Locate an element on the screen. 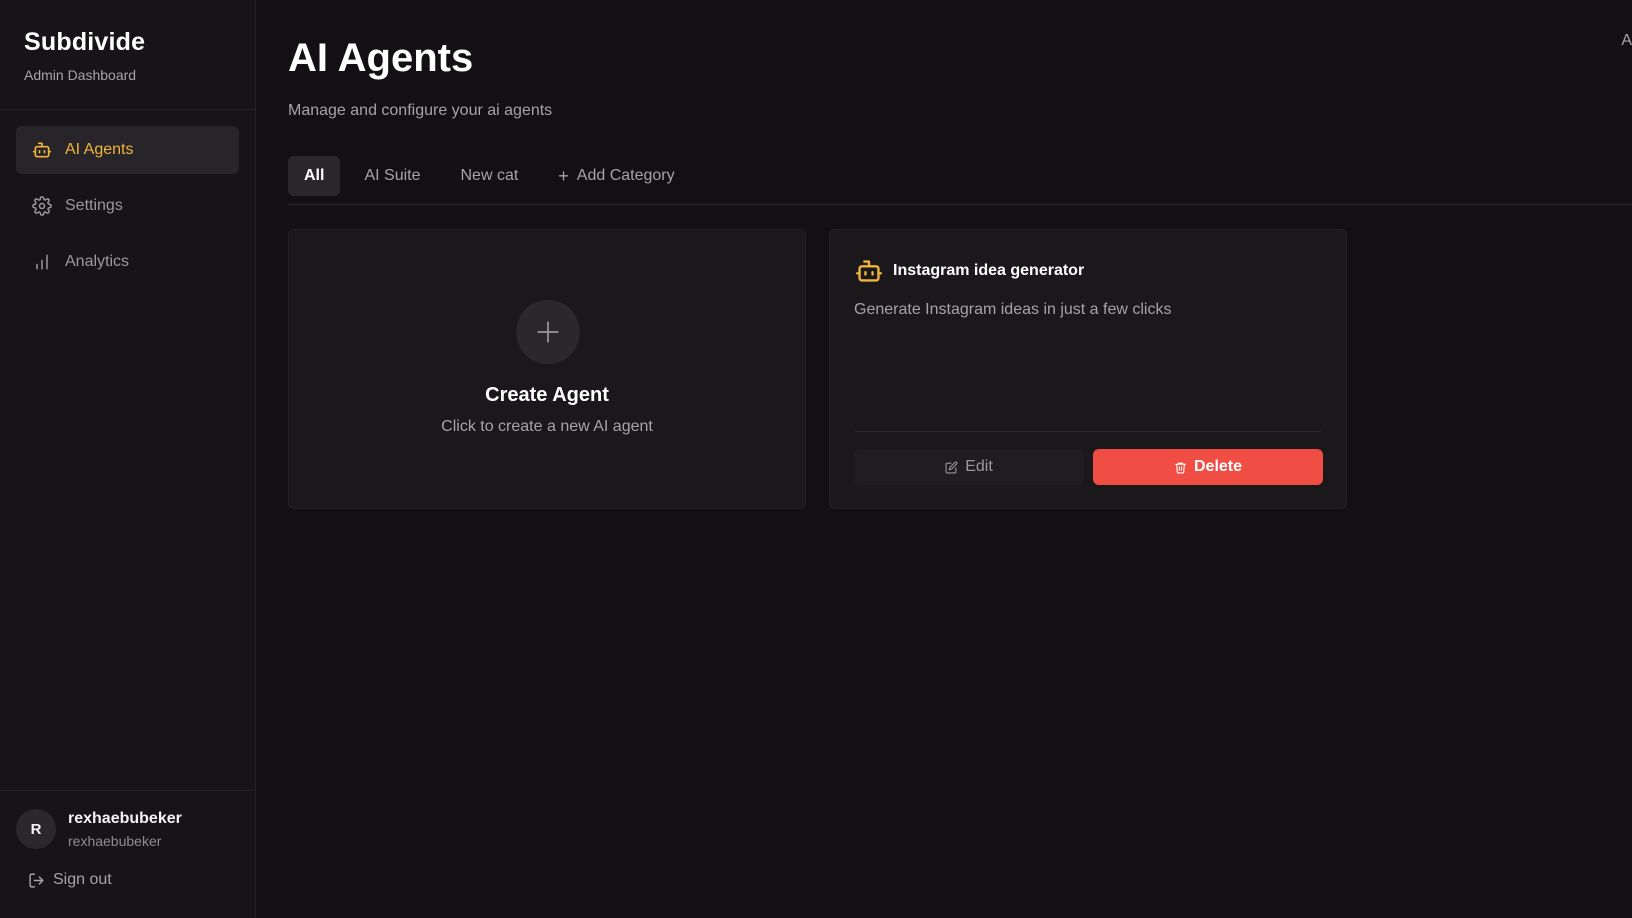 The image size is (1632, 918). app-subtitle: Admin Dashboard is located at coordinates (80, 75).